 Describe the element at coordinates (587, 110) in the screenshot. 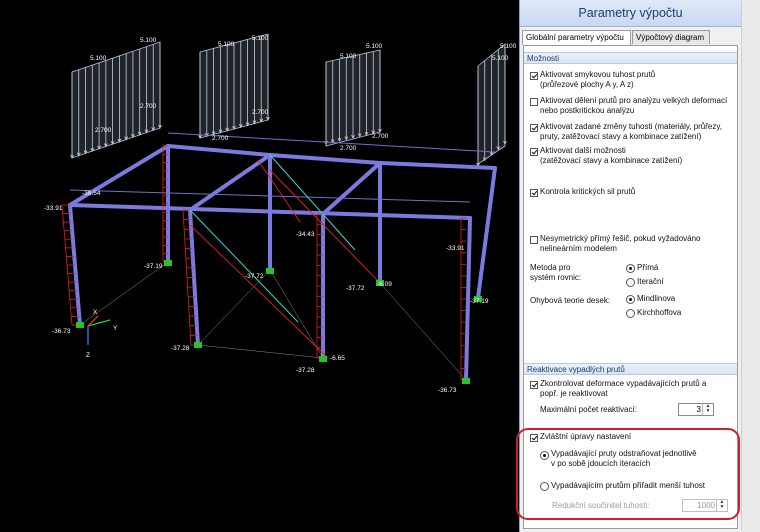

I see `divide-members-sublabel: nebo postkritickou analýzu` at that location.